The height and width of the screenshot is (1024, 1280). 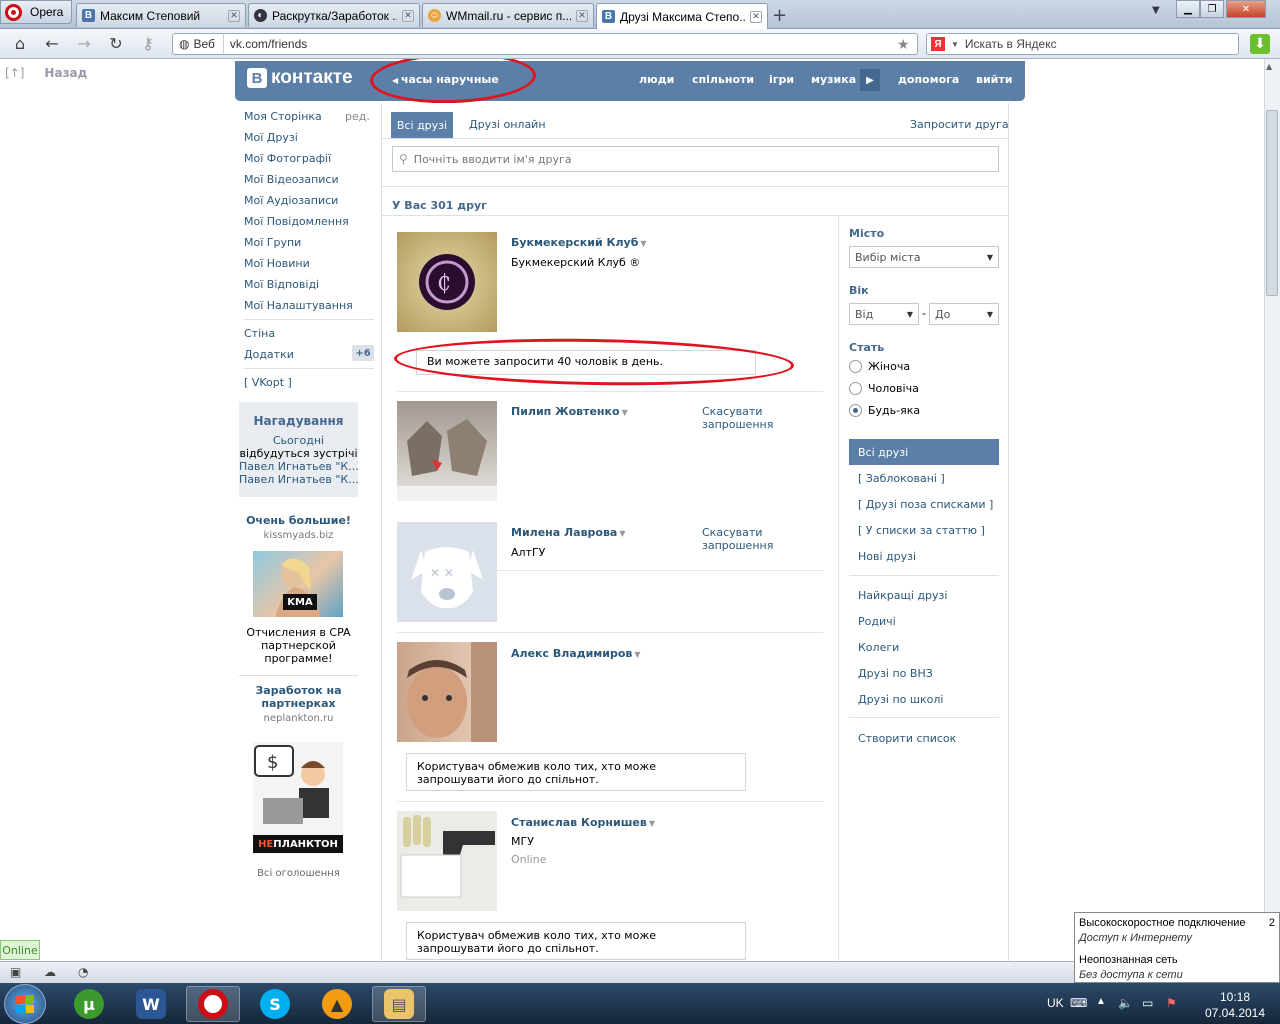 I want to click on back-link: [↑] Назад, so click(x=46, y=73).